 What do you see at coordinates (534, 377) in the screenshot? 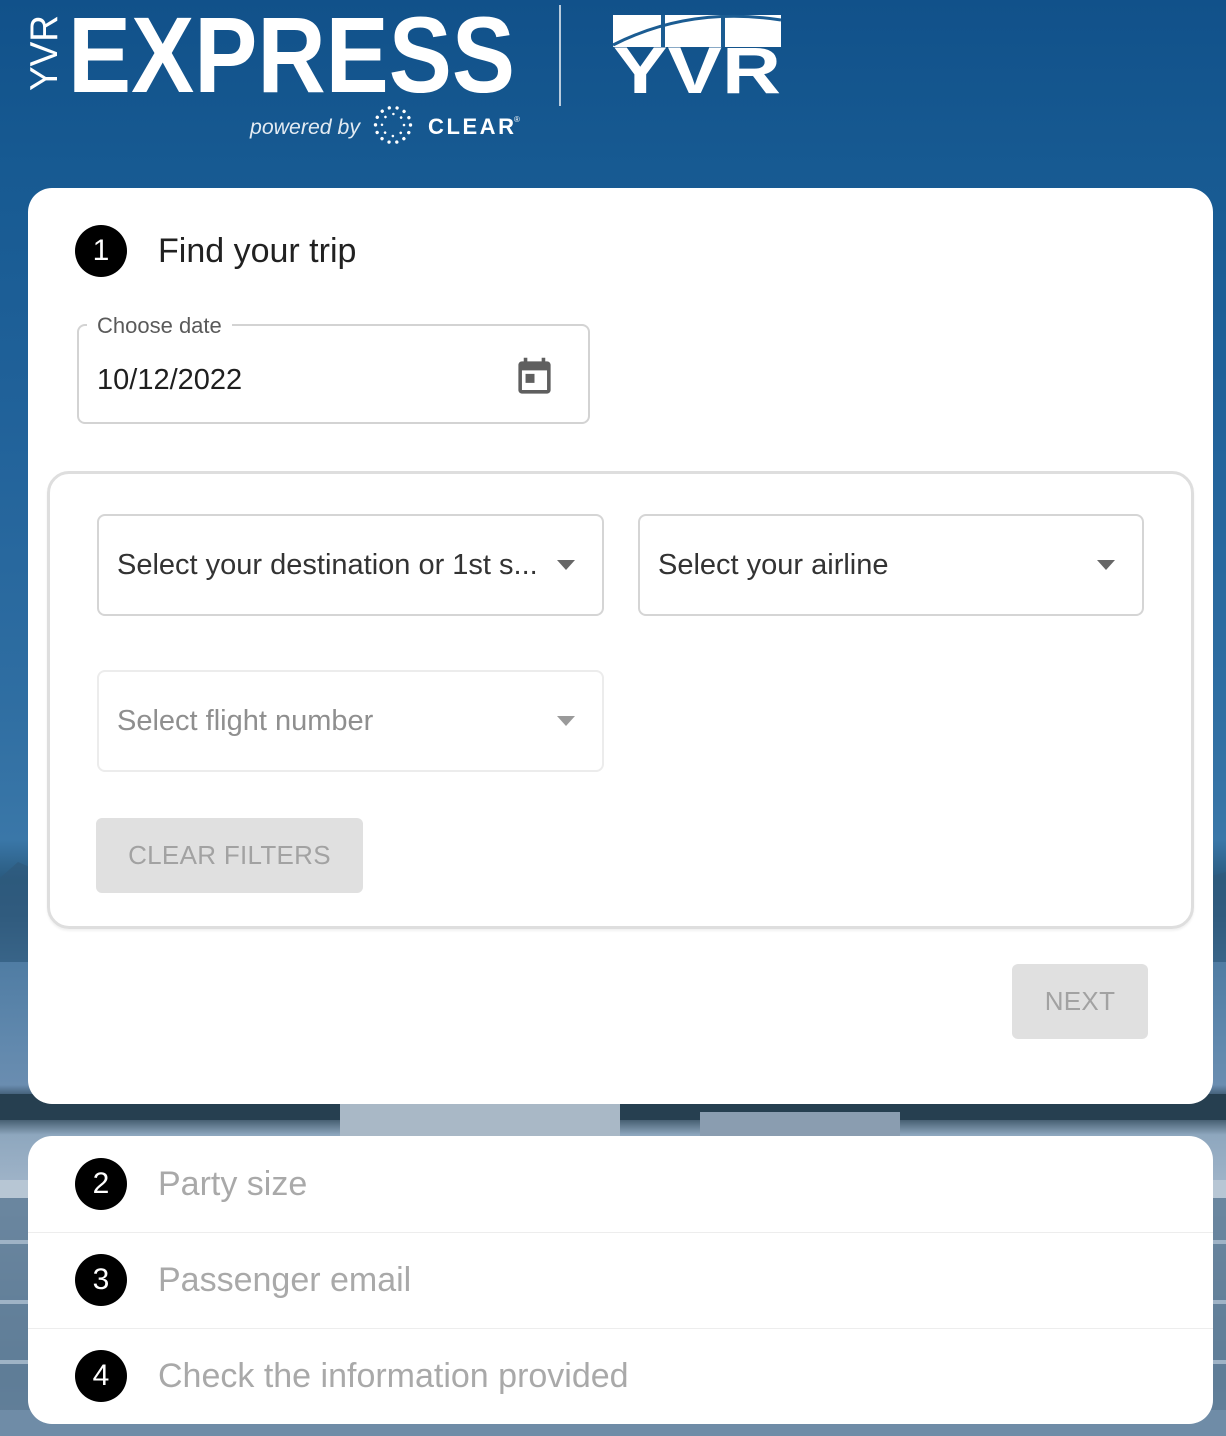
I see `calendar-icon` at bounding box center [534, 377].